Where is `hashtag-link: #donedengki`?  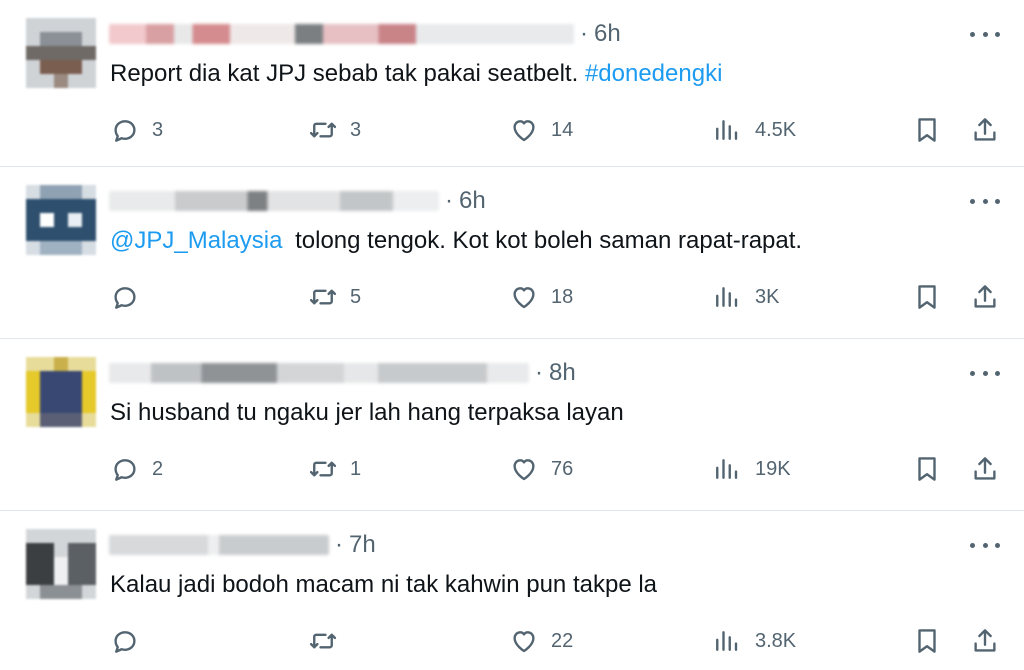 hashtag-link: #donedengki is located at coordinates (653, 73).